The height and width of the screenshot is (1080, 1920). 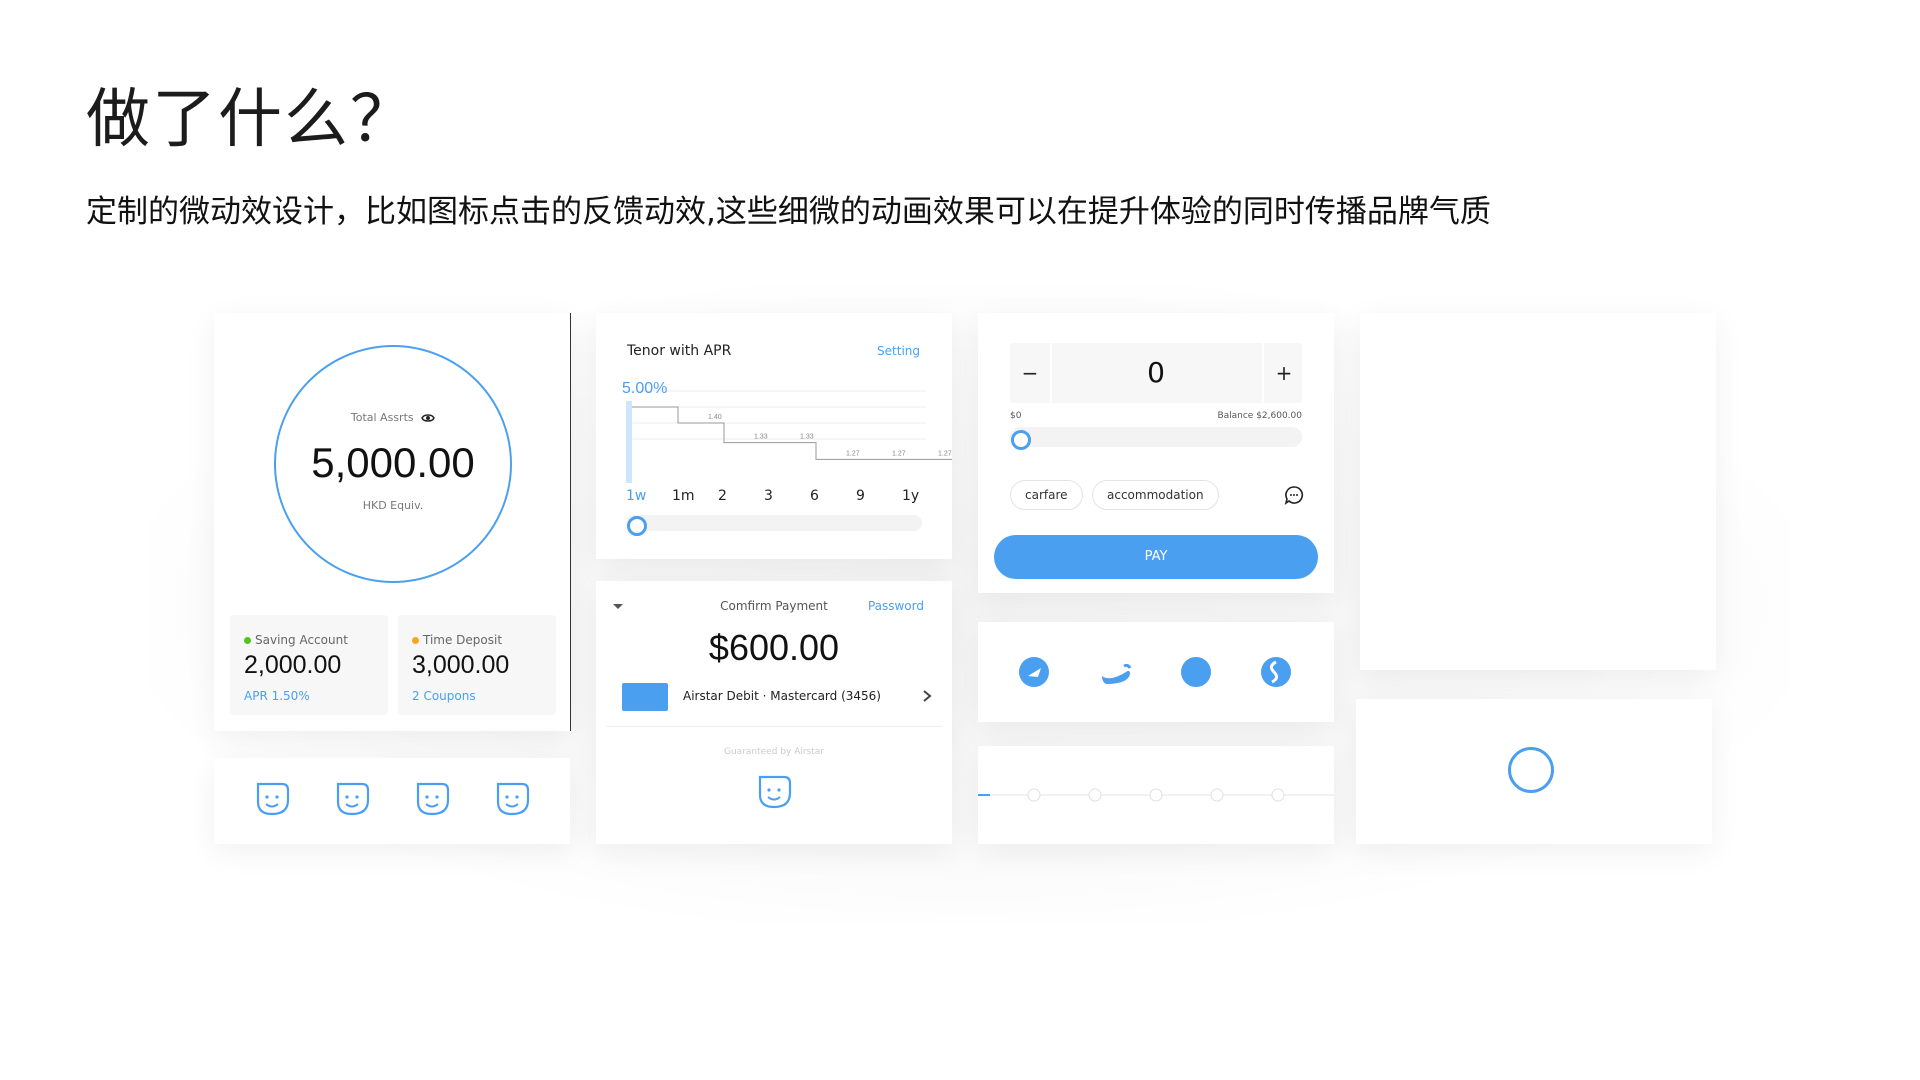 I want to click on circle-icon, so click(x=1196, y=672).